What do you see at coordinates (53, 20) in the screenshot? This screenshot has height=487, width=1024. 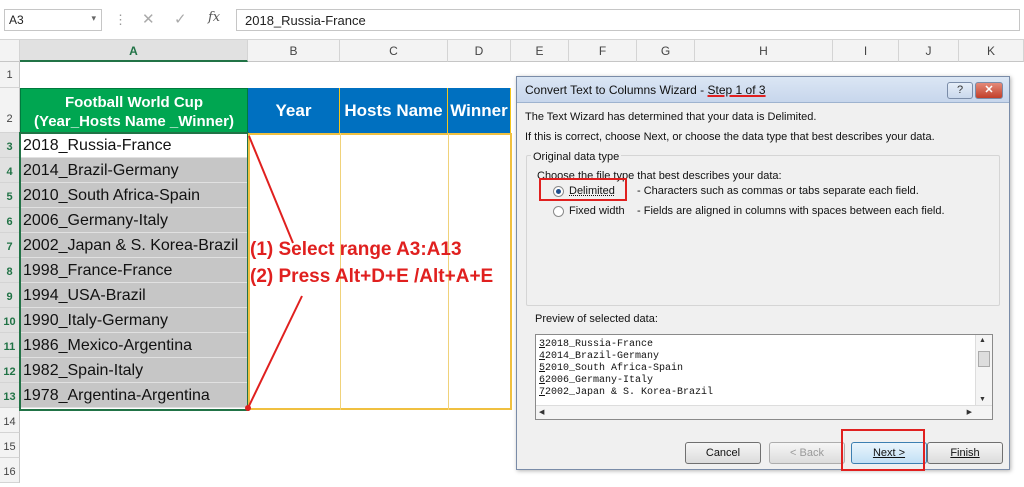 I see `name-box: A3 ▾` at bounding box center [53, 20].